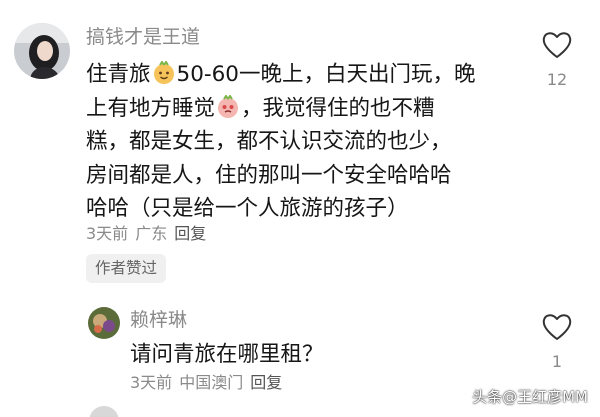 This screenshot has height=417, width=600. Describe the element at coordinates (247, 208) in the screenshot. I see `comment-text-line: 哈哈（只是给一个人旅游的孩子）` at that location.